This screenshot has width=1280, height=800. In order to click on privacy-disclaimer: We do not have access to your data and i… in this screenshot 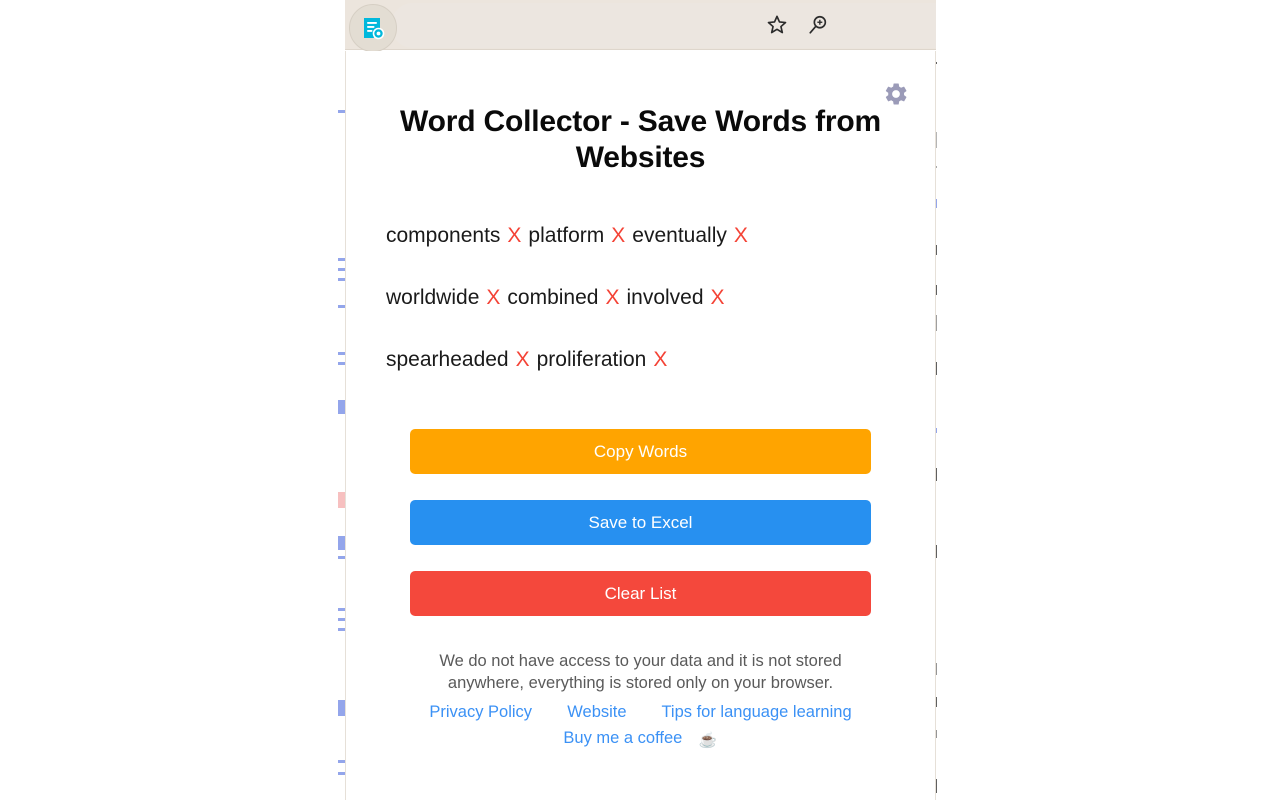, I will do `click(640, 672)`.